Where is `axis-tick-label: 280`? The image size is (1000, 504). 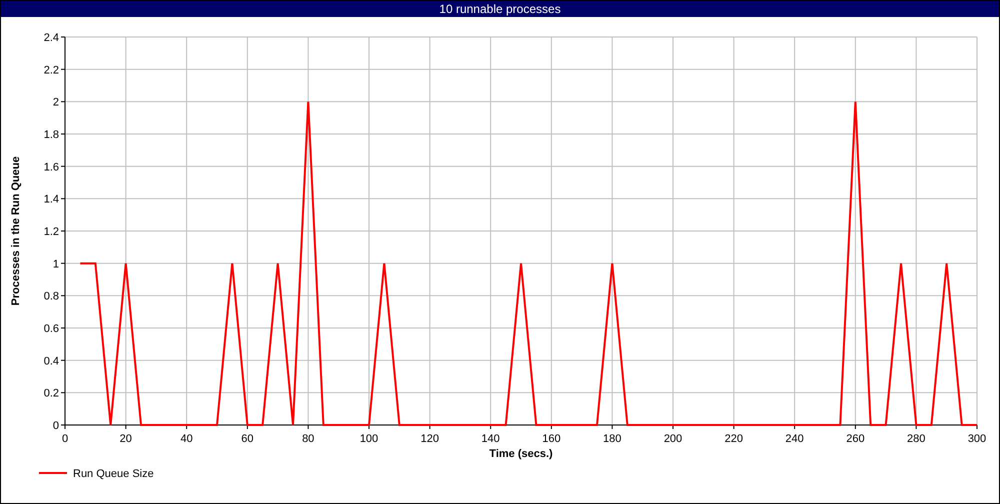 axis-tick-label: 280 is located at coordinates (916, 439).